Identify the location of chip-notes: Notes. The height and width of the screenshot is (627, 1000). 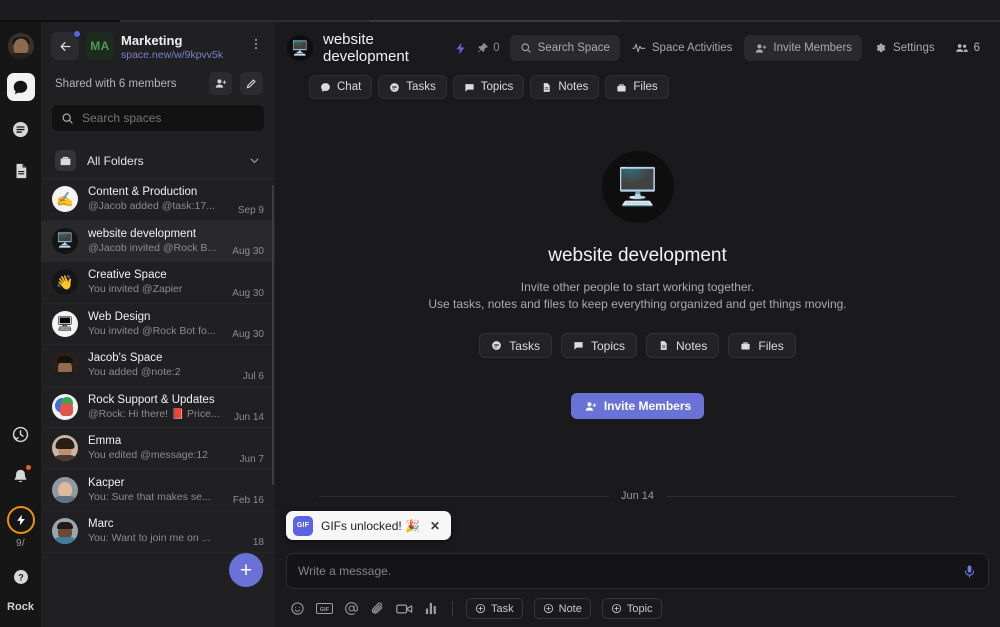
(683, 345).